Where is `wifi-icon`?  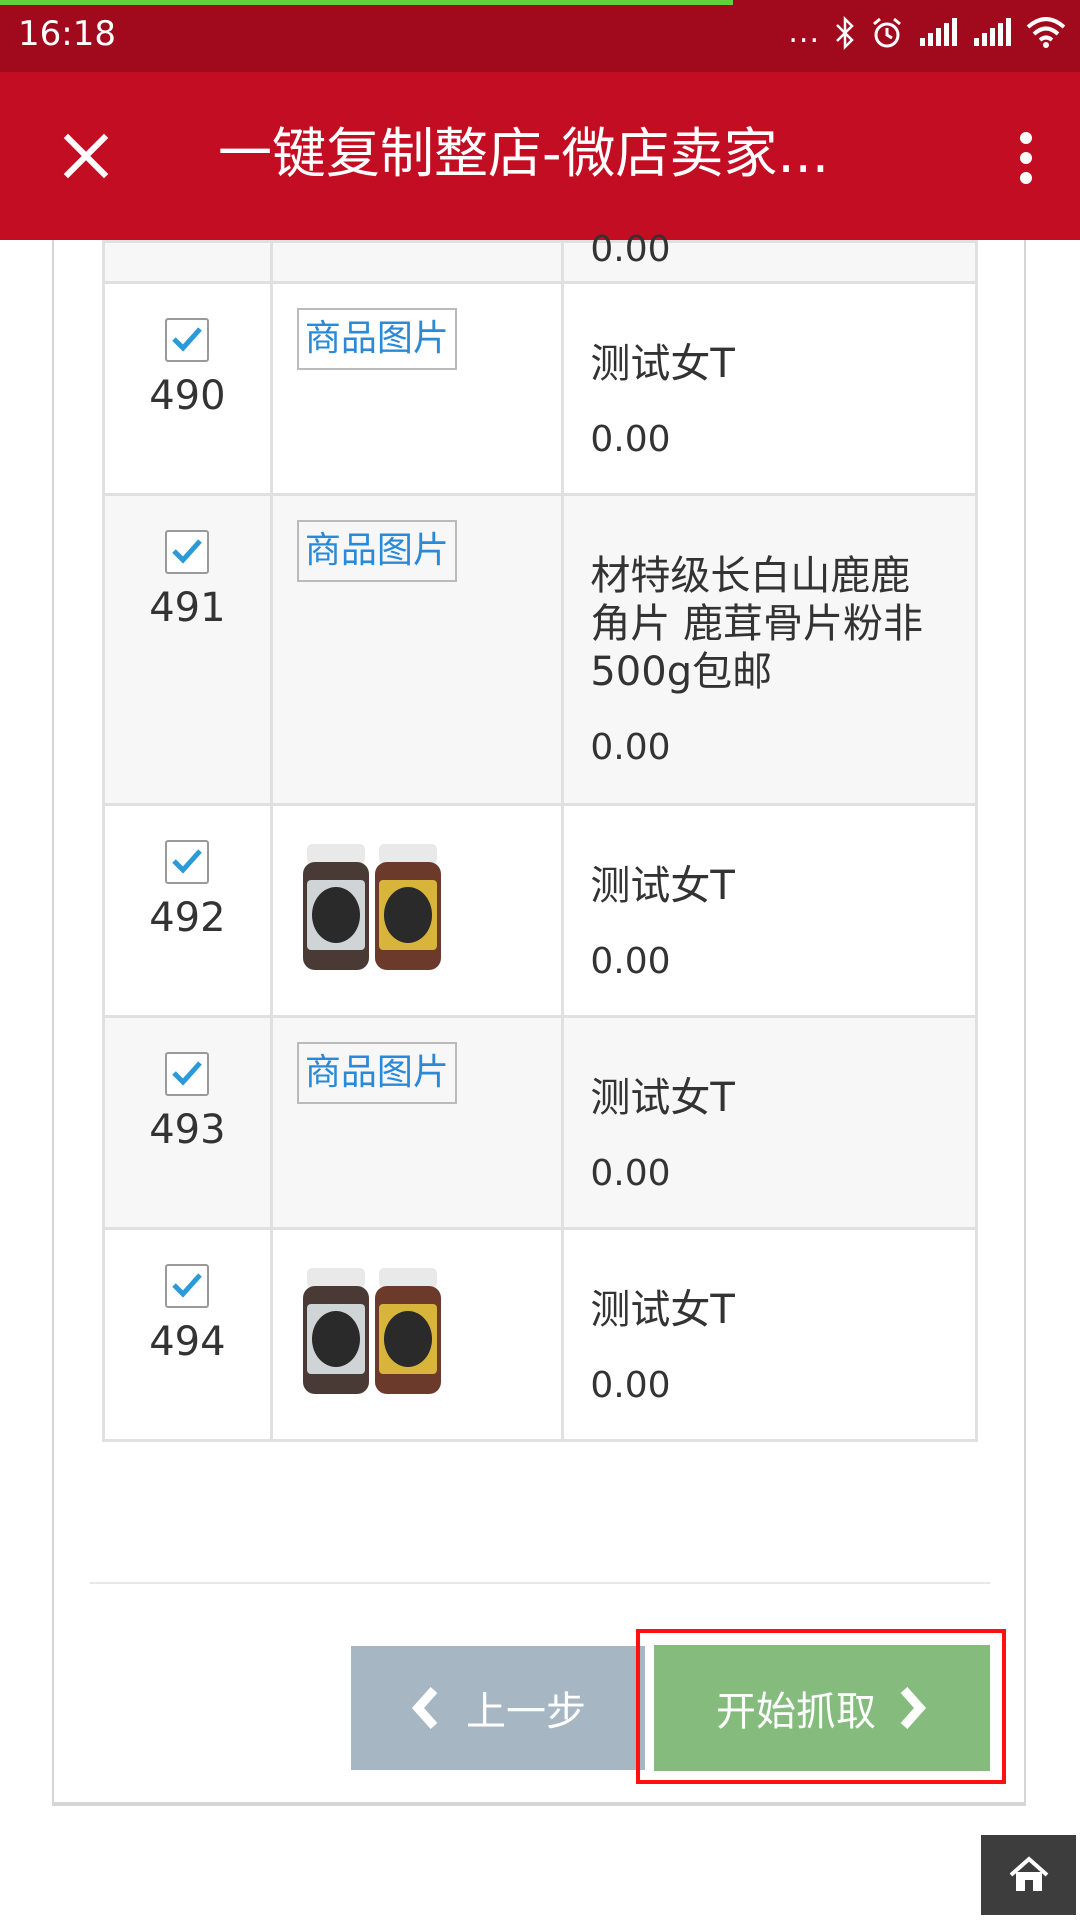 wifi-icon is located at coordinates (1046, 35).